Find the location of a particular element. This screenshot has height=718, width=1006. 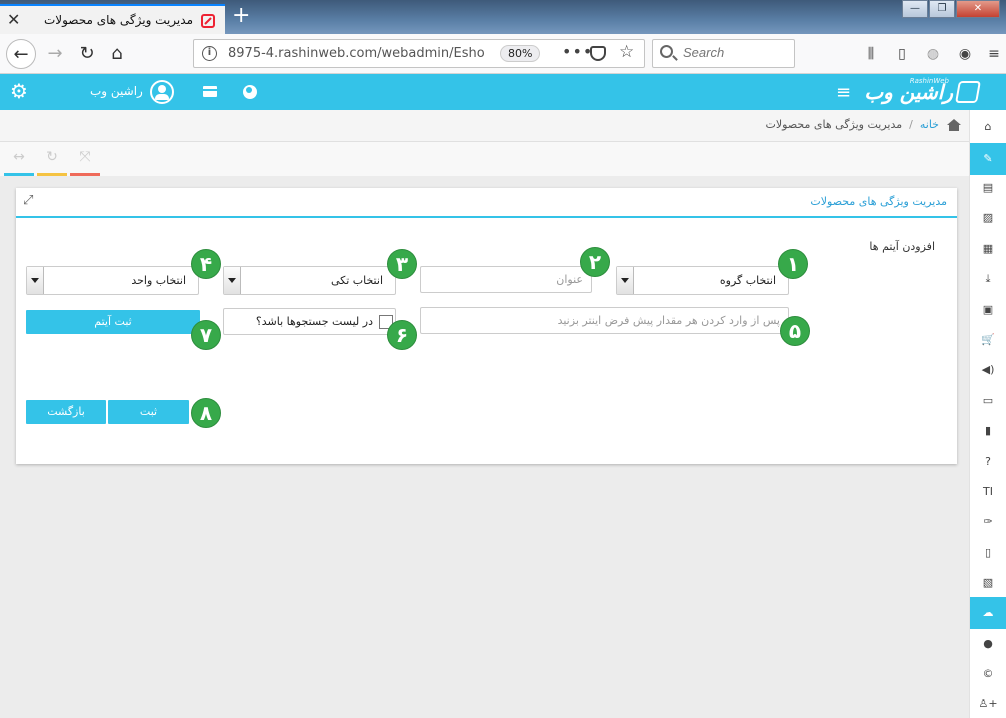

sidebar-add-user-icon: ♙+ is located at coordinates (988, 703).